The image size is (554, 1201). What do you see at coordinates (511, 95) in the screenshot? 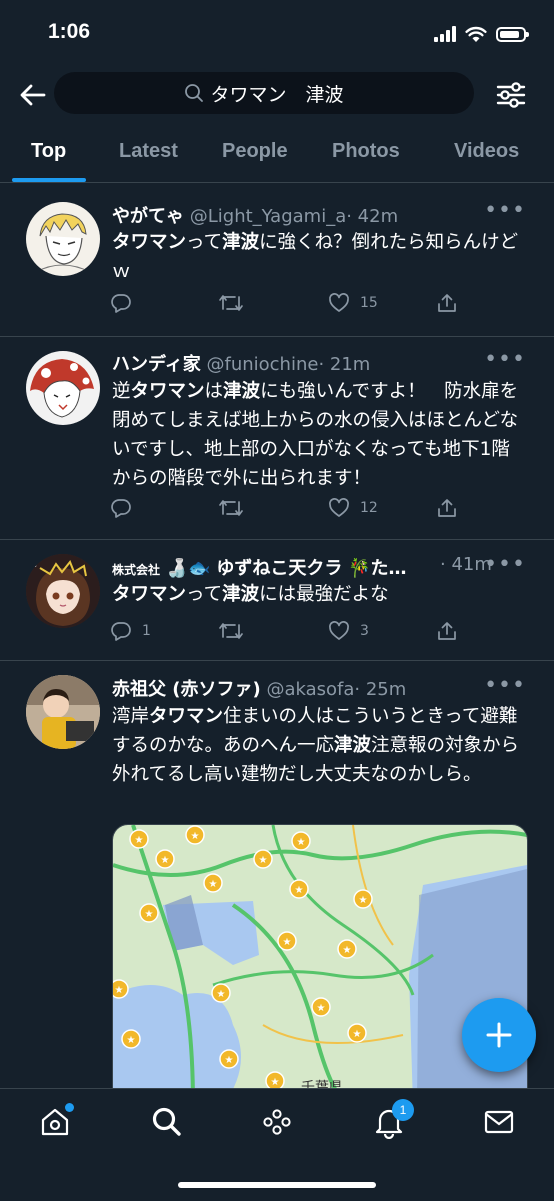
I see `search-filter-icon` at bounding box center [511, 95].